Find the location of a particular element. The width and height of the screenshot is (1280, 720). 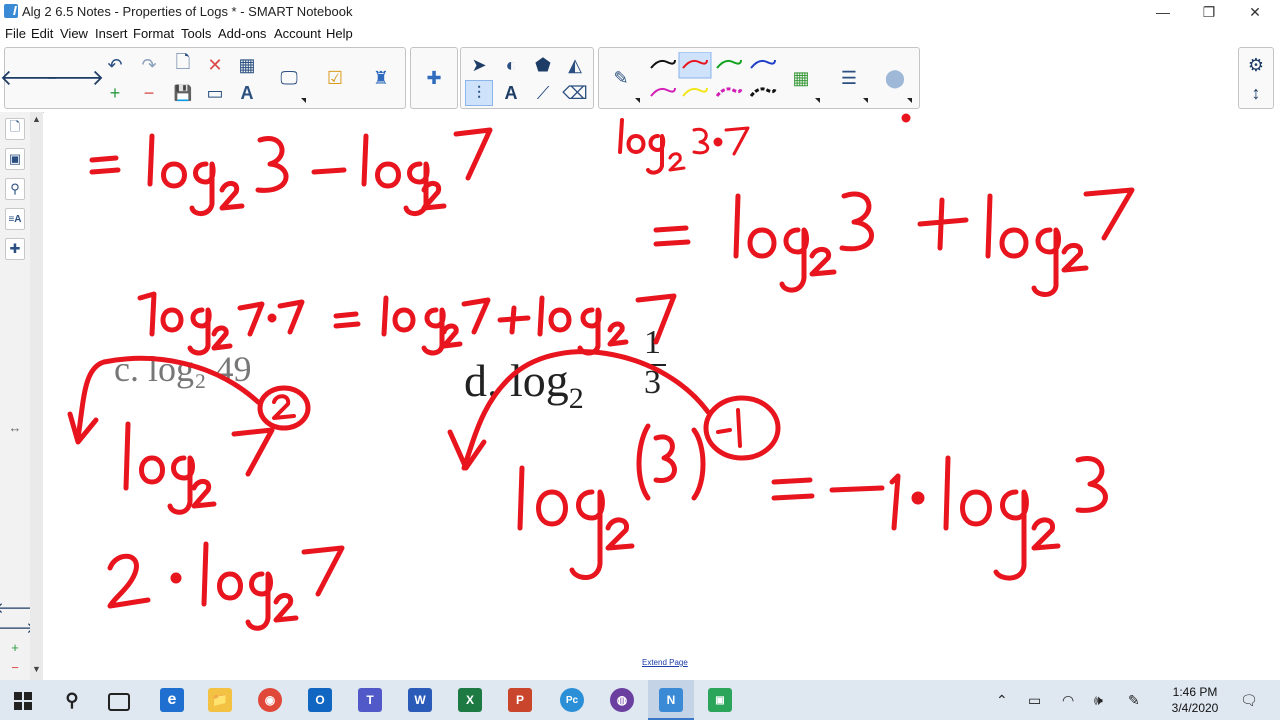

ink-circle-neg1 is located at coordinates (742, 428).